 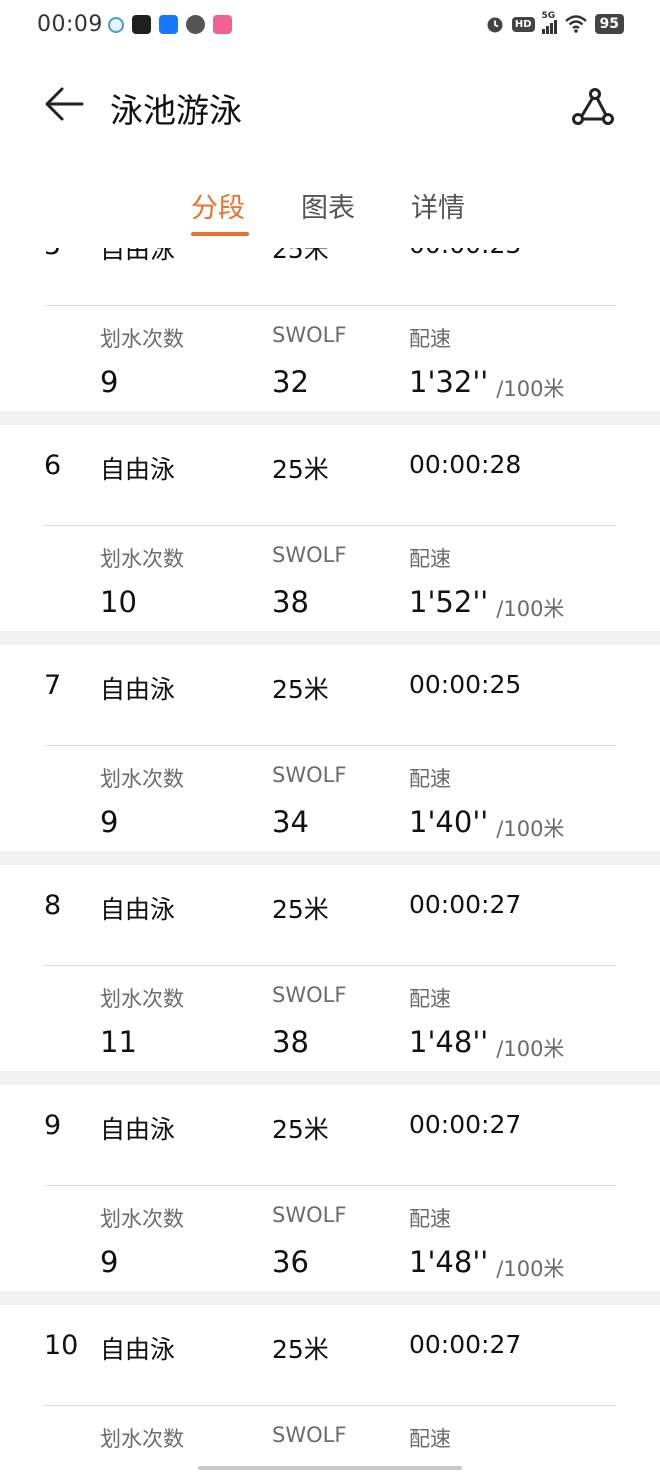 I want to click on lap-number: 5, so click(x=52, y=254).